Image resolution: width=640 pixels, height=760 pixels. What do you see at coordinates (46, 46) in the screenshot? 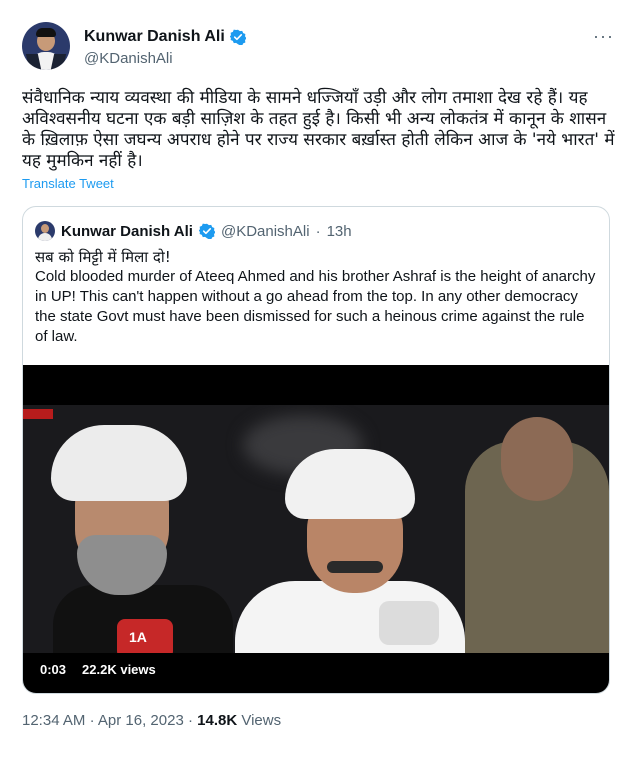
I see `author-avatar` at bounding box center [46, 46].